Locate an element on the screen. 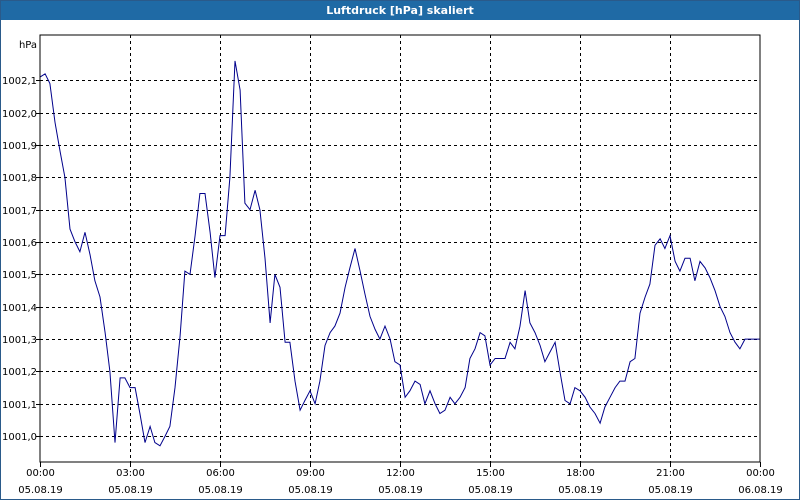 The width and height of the screenshot is (800, 500). y-tick-label: 1001,3 is located at coordinates (19, 340).